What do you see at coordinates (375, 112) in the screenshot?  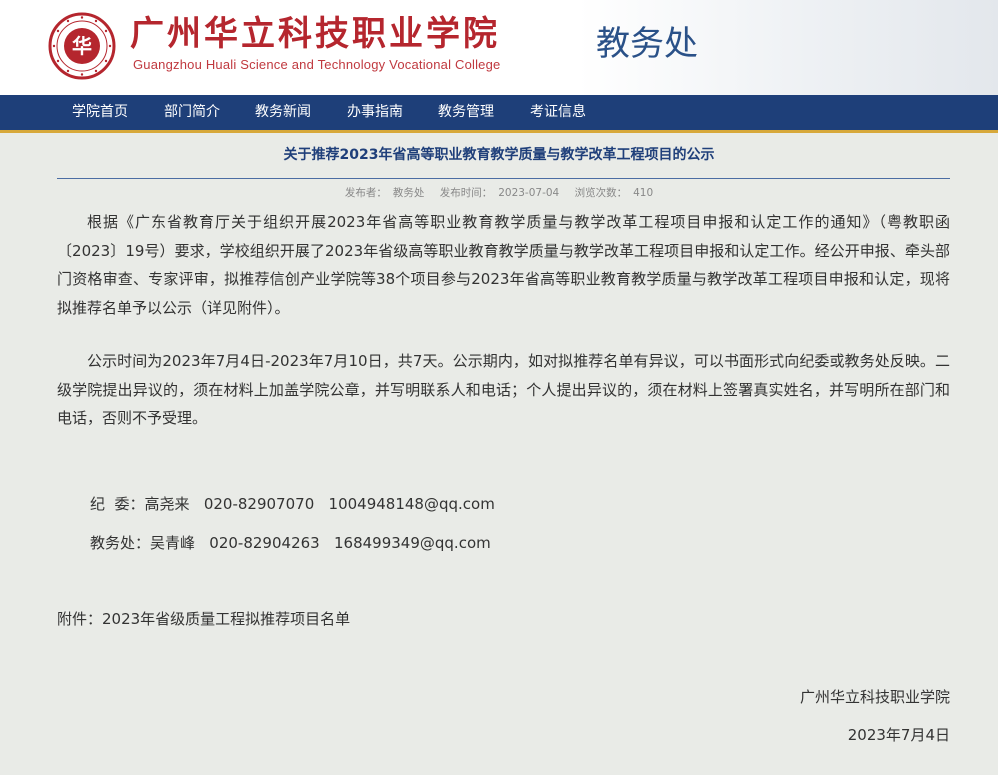 I see `nav-item-guide: 办事指南` at bounding box center [375, 112].